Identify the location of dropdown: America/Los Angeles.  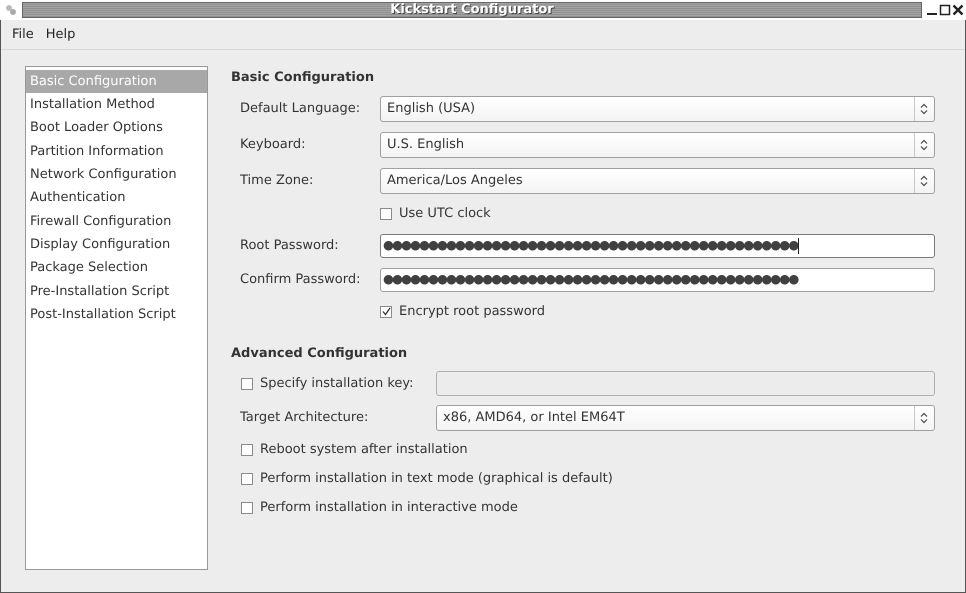
(657, 181).